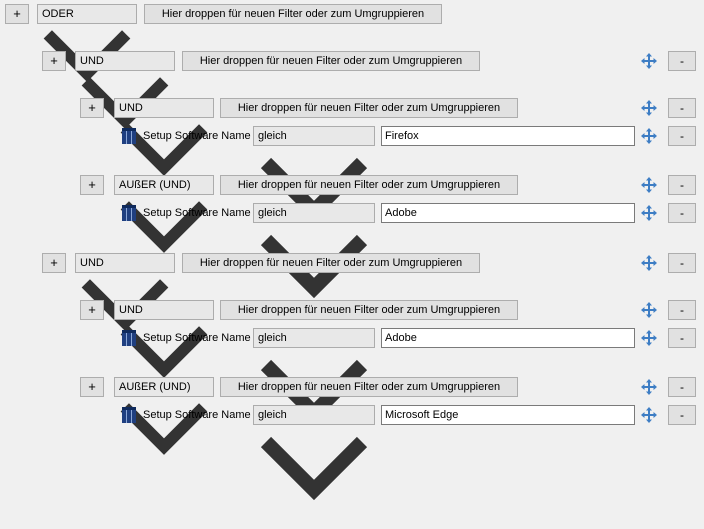 The height and width of the screenshot is (529, 704). What do you see at coordinates (314, 468) in the screenshot?
I see `chevron-down-icon` at bounding box center [314, 468].